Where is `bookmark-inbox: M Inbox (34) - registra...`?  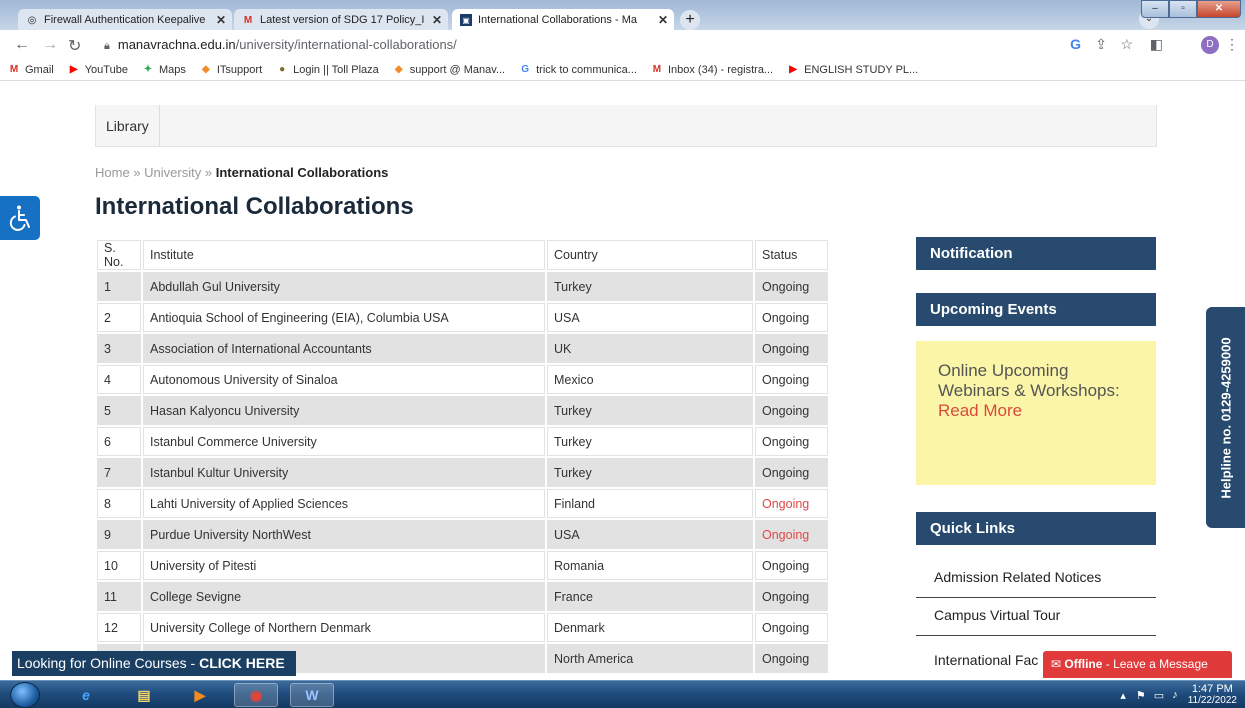 bookmark-inbox: M Inbox (34) - registra... is located at coordinates (712, 70).